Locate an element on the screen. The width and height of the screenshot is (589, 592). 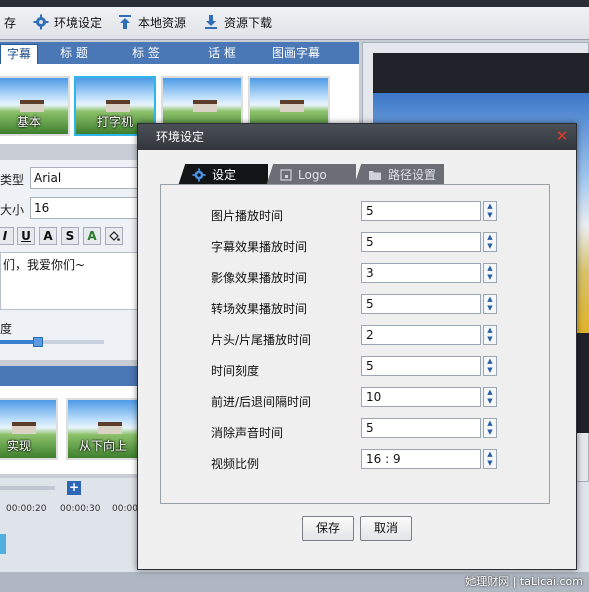
tab-title: 标 题 is located at coordinates (74, 54).